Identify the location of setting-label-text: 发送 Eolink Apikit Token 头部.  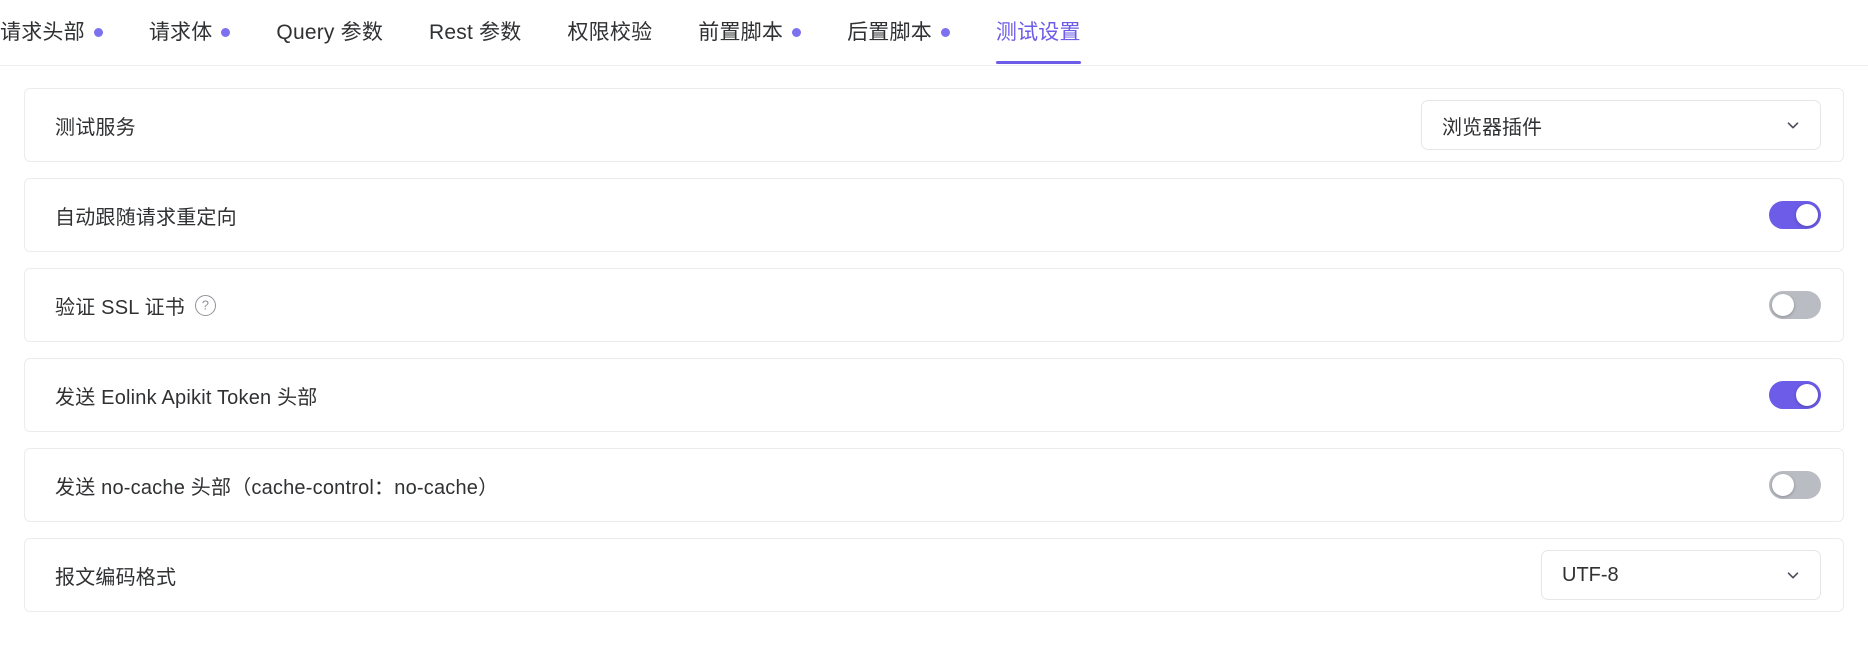
(186, 397).